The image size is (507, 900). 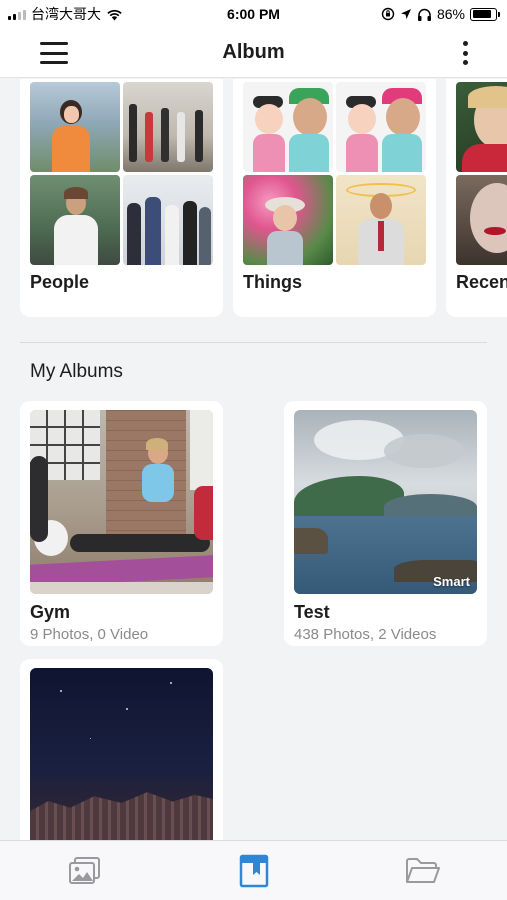 I want to click on album-card-test: Smart Test 438 Photos, 2 Videos, so click(x=385, y=523).